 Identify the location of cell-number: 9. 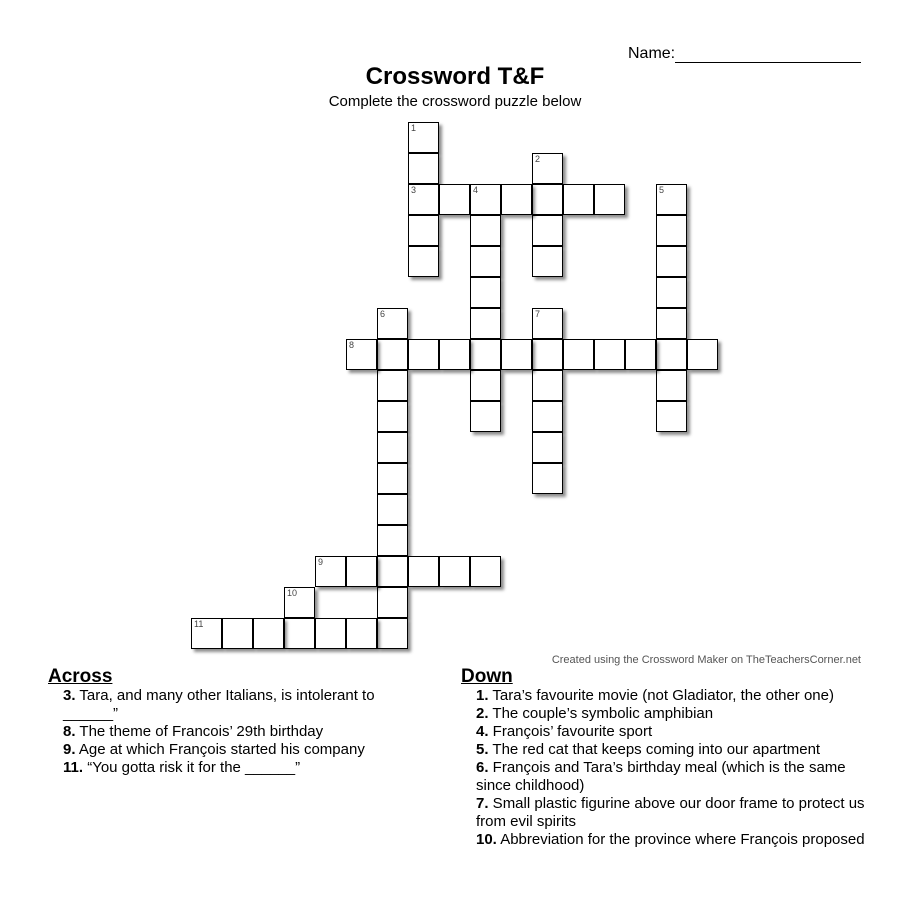
(321, 562).